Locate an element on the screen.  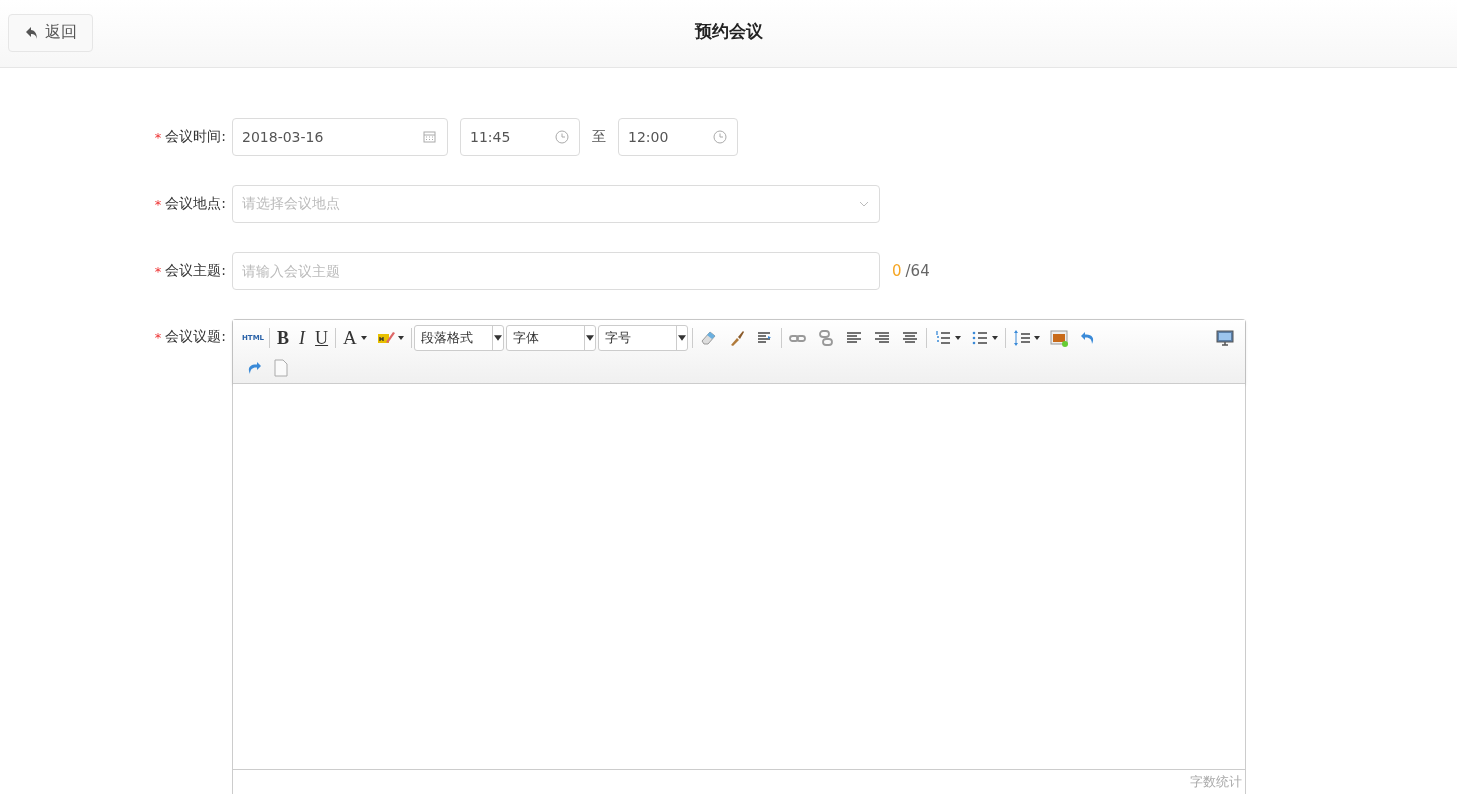
font-family-select: 字体 is located at coordinates (550, 338).